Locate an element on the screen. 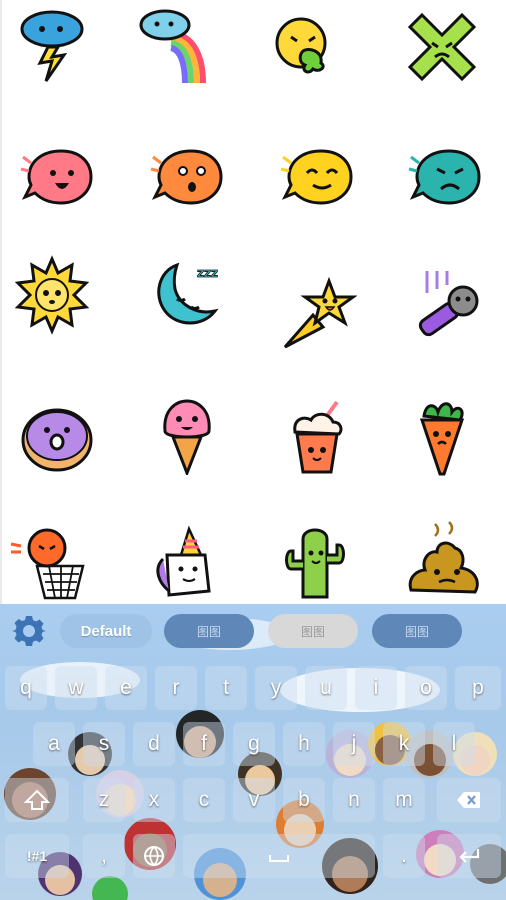 The image size is (506, 900). orange-bubble-sticker is located at coordinates (187, 177).